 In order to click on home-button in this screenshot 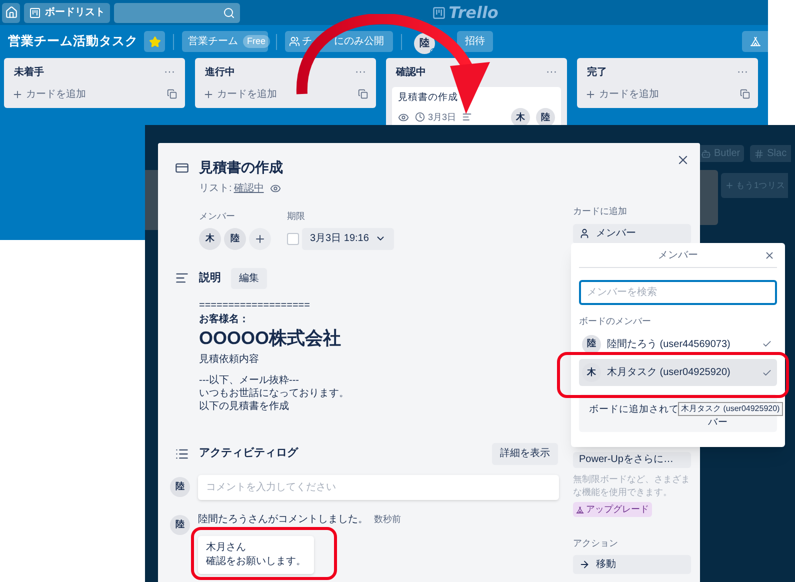, I will do `click(11, 12)`.